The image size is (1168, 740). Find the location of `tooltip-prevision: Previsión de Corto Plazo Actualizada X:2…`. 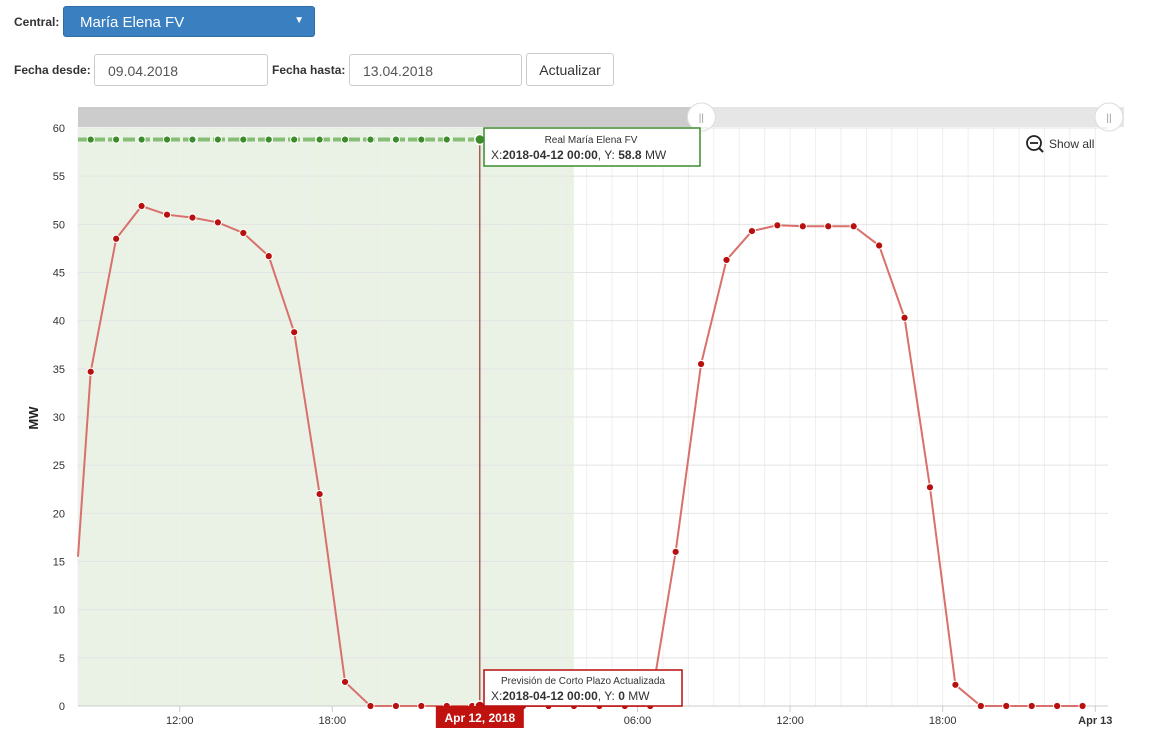

tooltip-prevision: Previsión de Corto Plazo Actualizada X:2… is located at coordinates (583, 688).